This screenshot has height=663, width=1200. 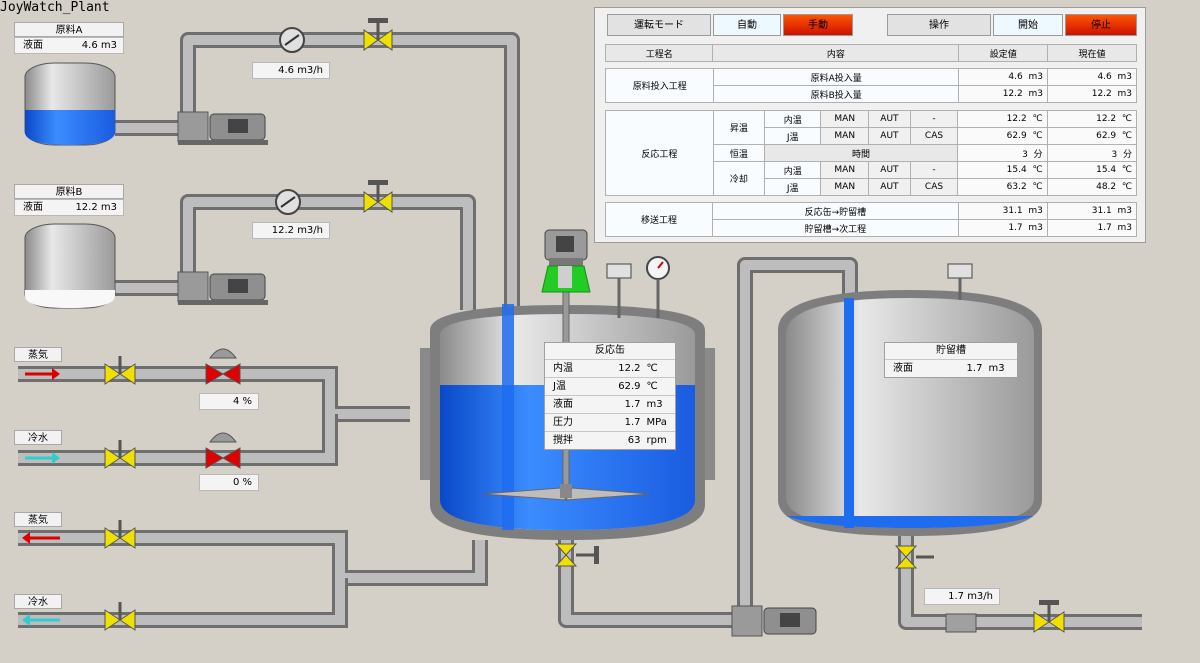 I want to click on heat-jacket-aut: AUT, so click(x=889, y=136).